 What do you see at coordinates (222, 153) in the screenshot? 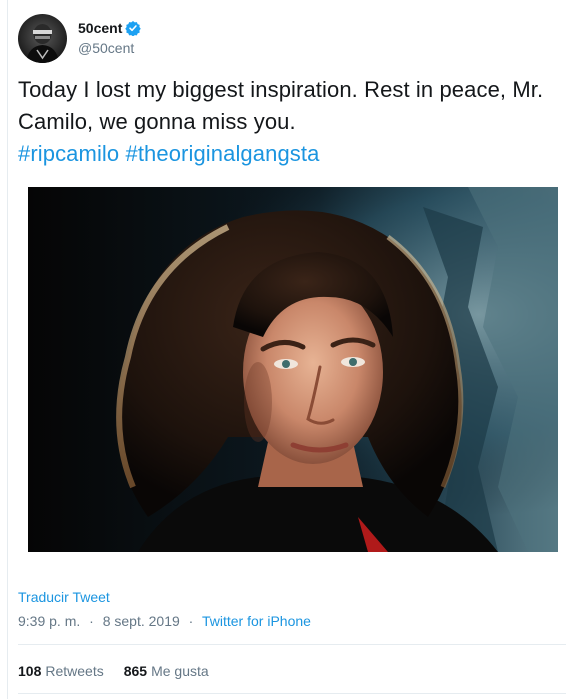
I see `hashtag-theoriginalgangsta: #theoriginalgangsta` at bounding box center [222, 153].